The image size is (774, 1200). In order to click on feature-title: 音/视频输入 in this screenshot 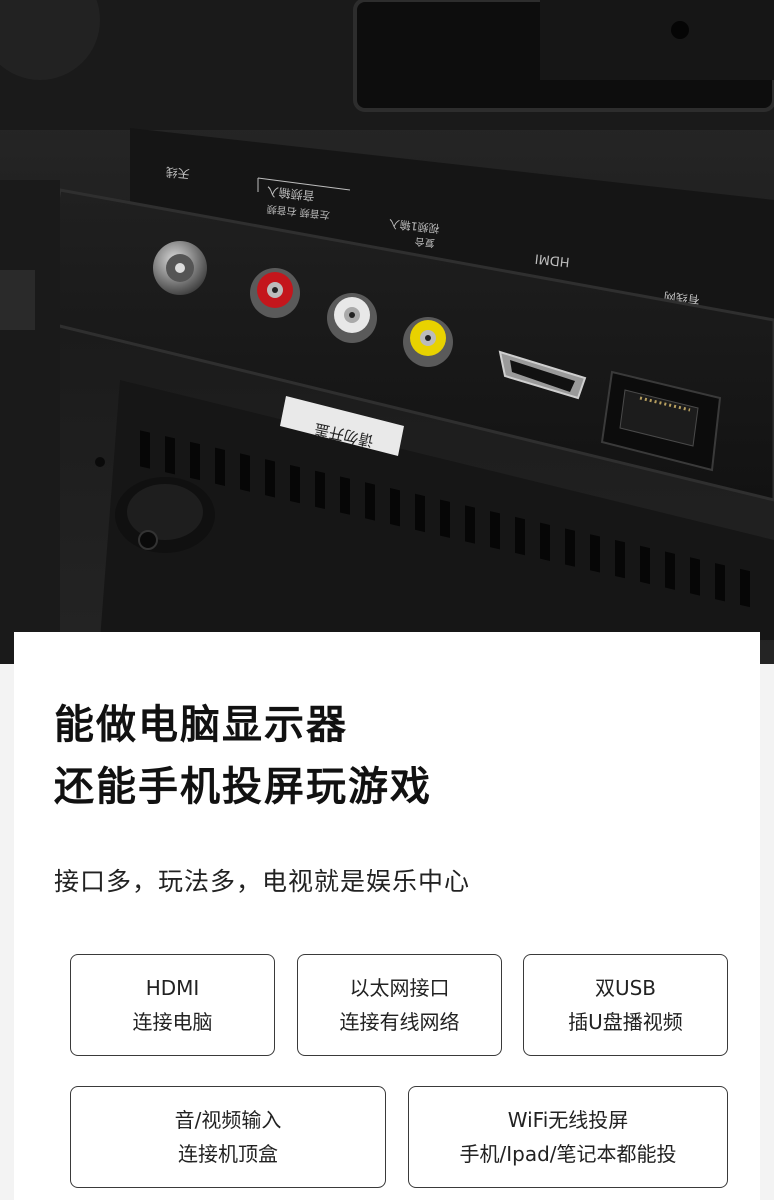, I will do `click(228, 1120)`.